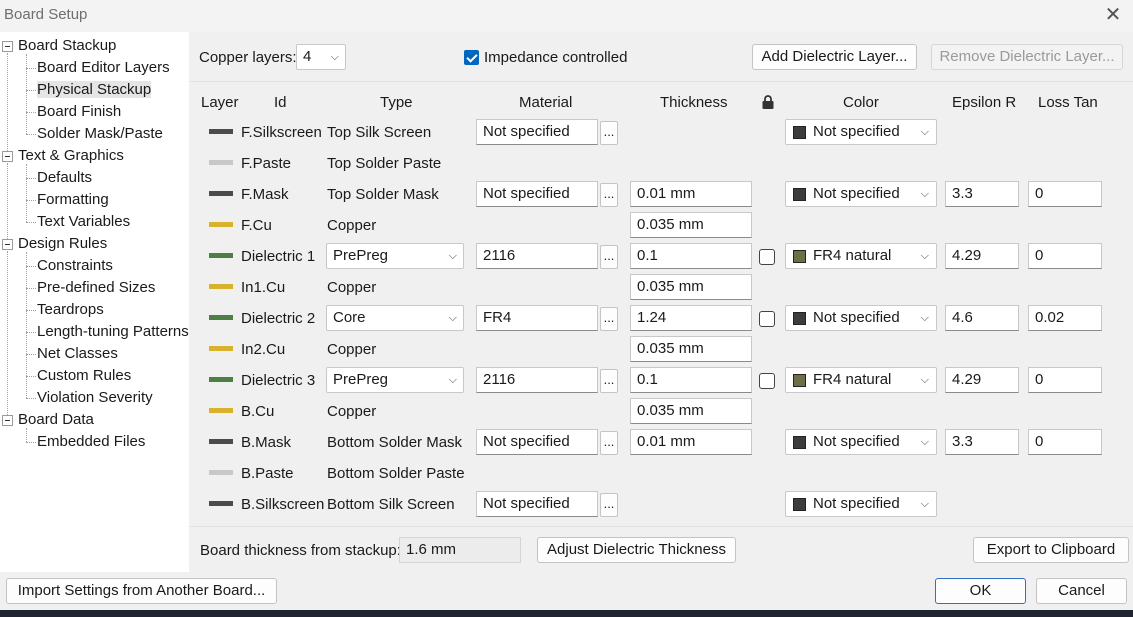 The width and height of the screenshot is (1133, 617). Describe the element at coordinates (566, 613) in the screenshot. I see `taskbar-edge` at that location.